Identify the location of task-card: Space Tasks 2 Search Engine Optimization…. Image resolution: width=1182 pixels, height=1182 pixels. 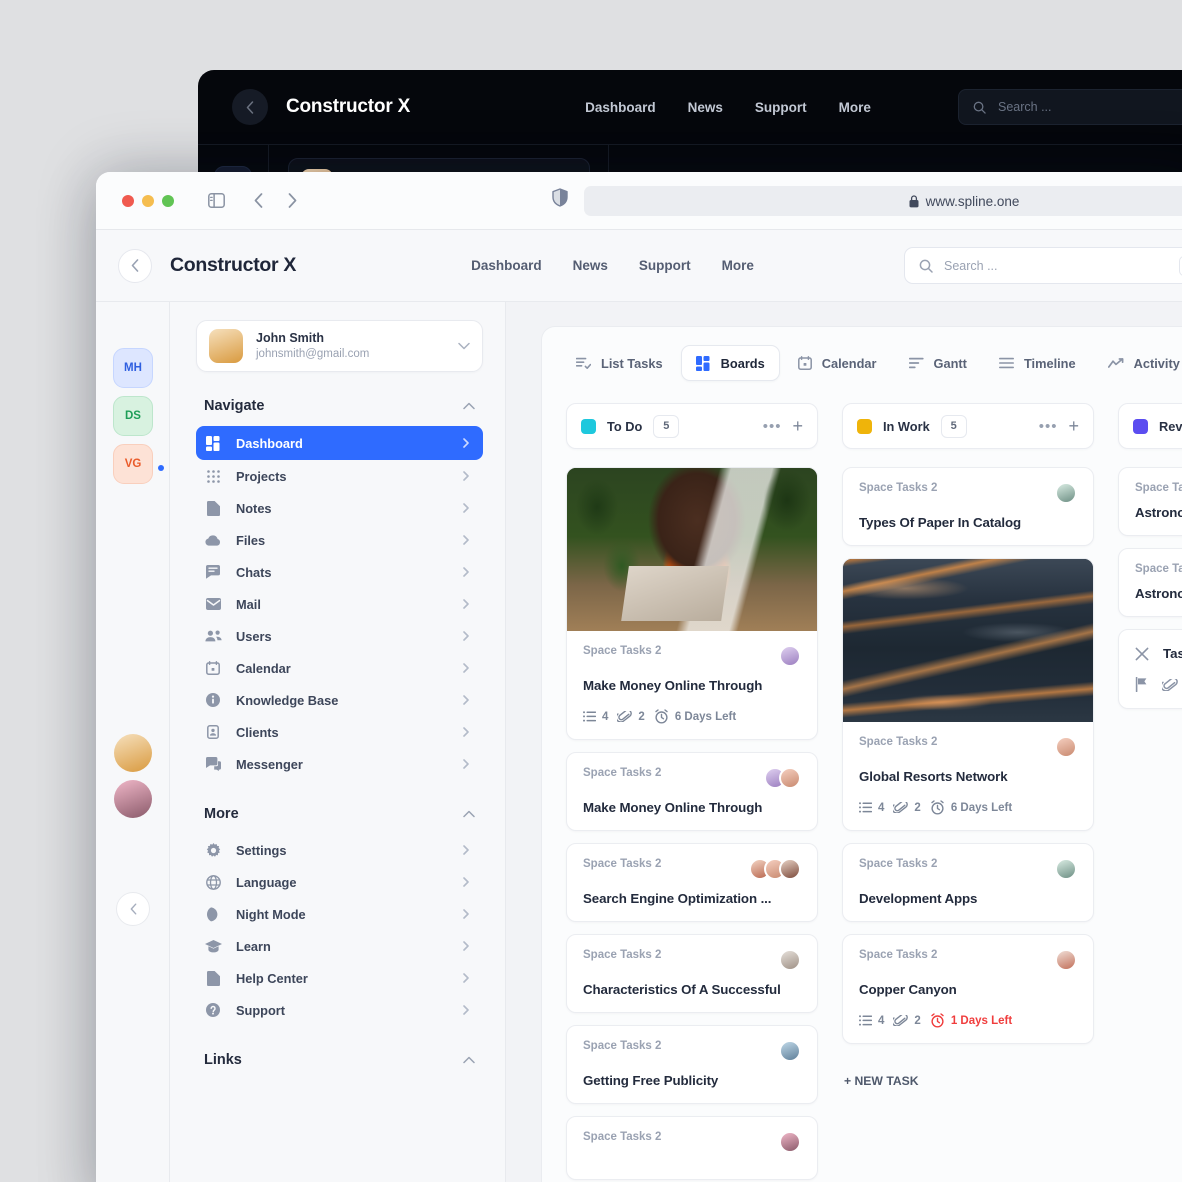
(692, 882).